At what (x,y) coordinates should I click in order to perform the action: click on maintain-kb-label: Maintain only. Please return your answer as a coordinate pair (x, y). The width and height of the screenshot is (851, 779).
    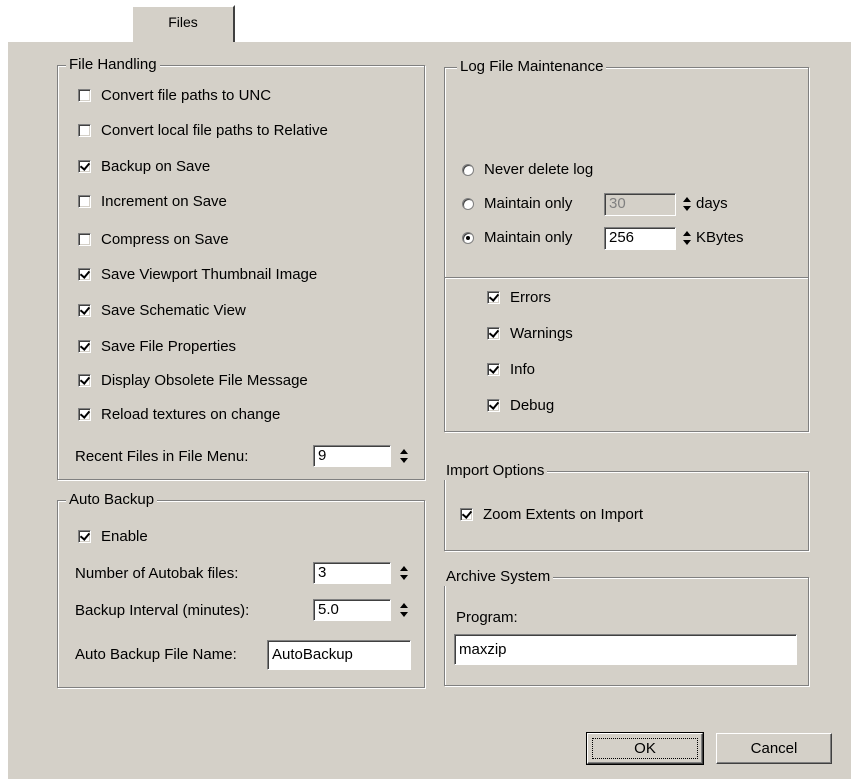
    Looking at the image, I should click on (528, 237).